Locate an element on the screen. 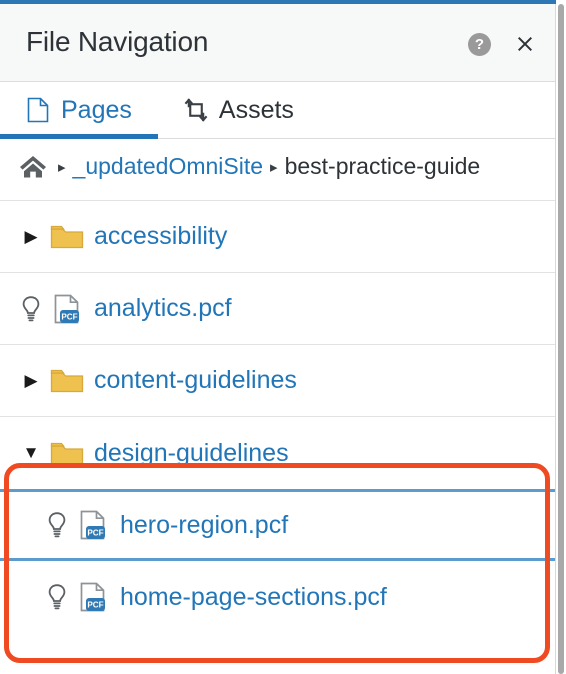  lightbulb-icon-analytics-pcf is located at coordinates (31, 309).